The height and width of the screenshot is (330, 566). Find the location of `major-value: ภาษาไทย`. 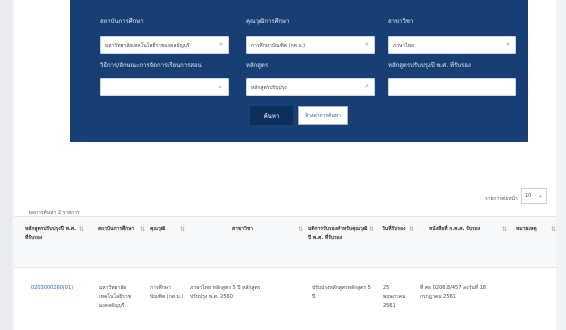

major-value: ภาษาไทย is located at coordinates (403, 46).